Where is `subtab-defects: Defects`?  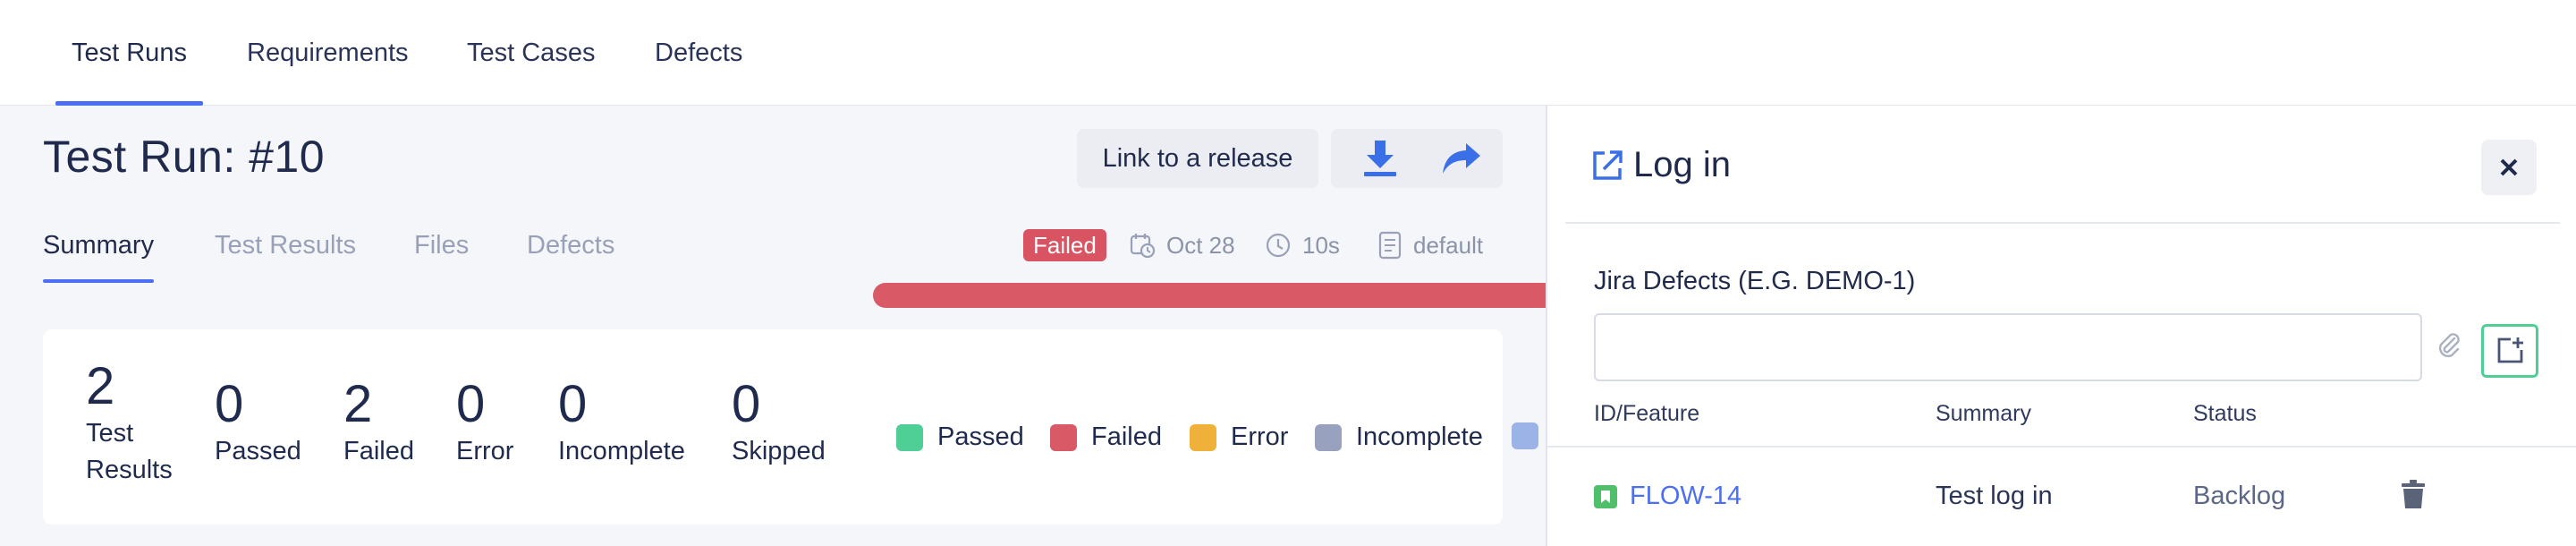
subtab-defects: Defects is located at coordinates (570, 245).